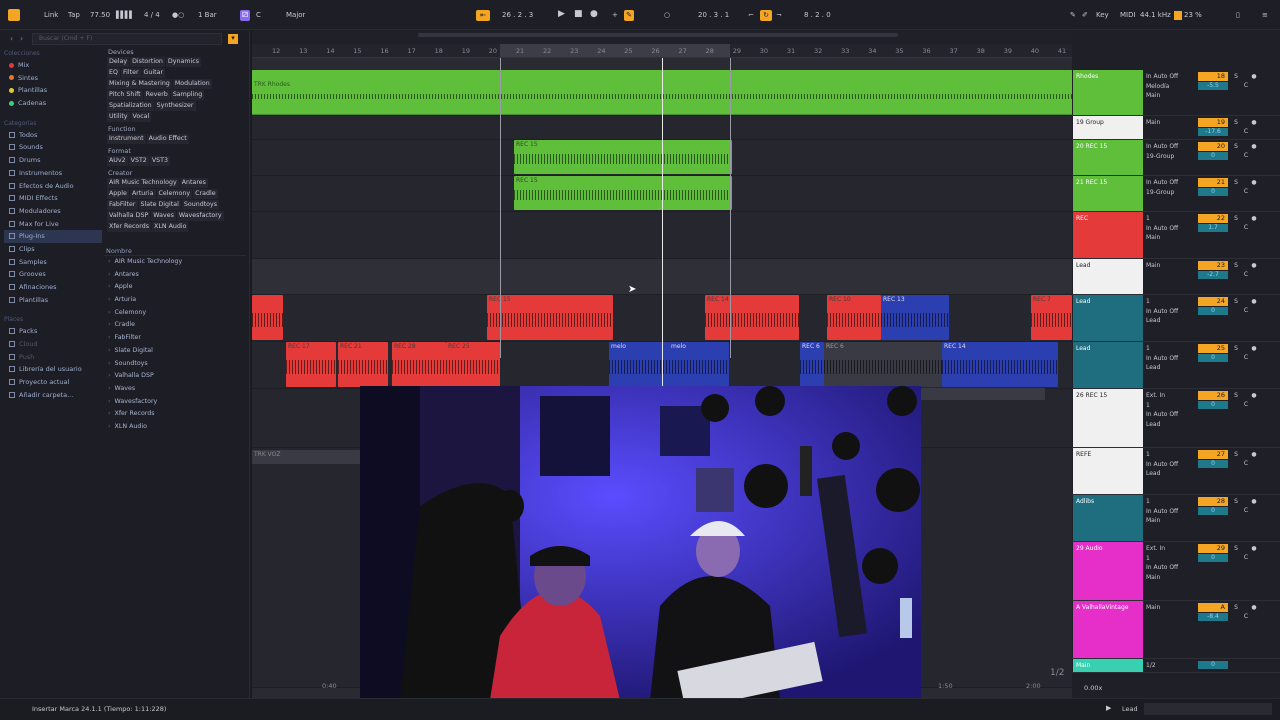 This screenshot has width=1280, height=720. I want to click on key-map-button: Key, so click(1102, 15).